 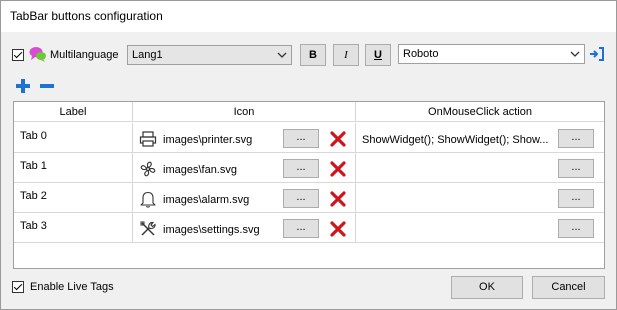 What do you see at coordinates (378, 55) in the screenshot?
I see `underline-button: U` at bounding box center [378, 55].